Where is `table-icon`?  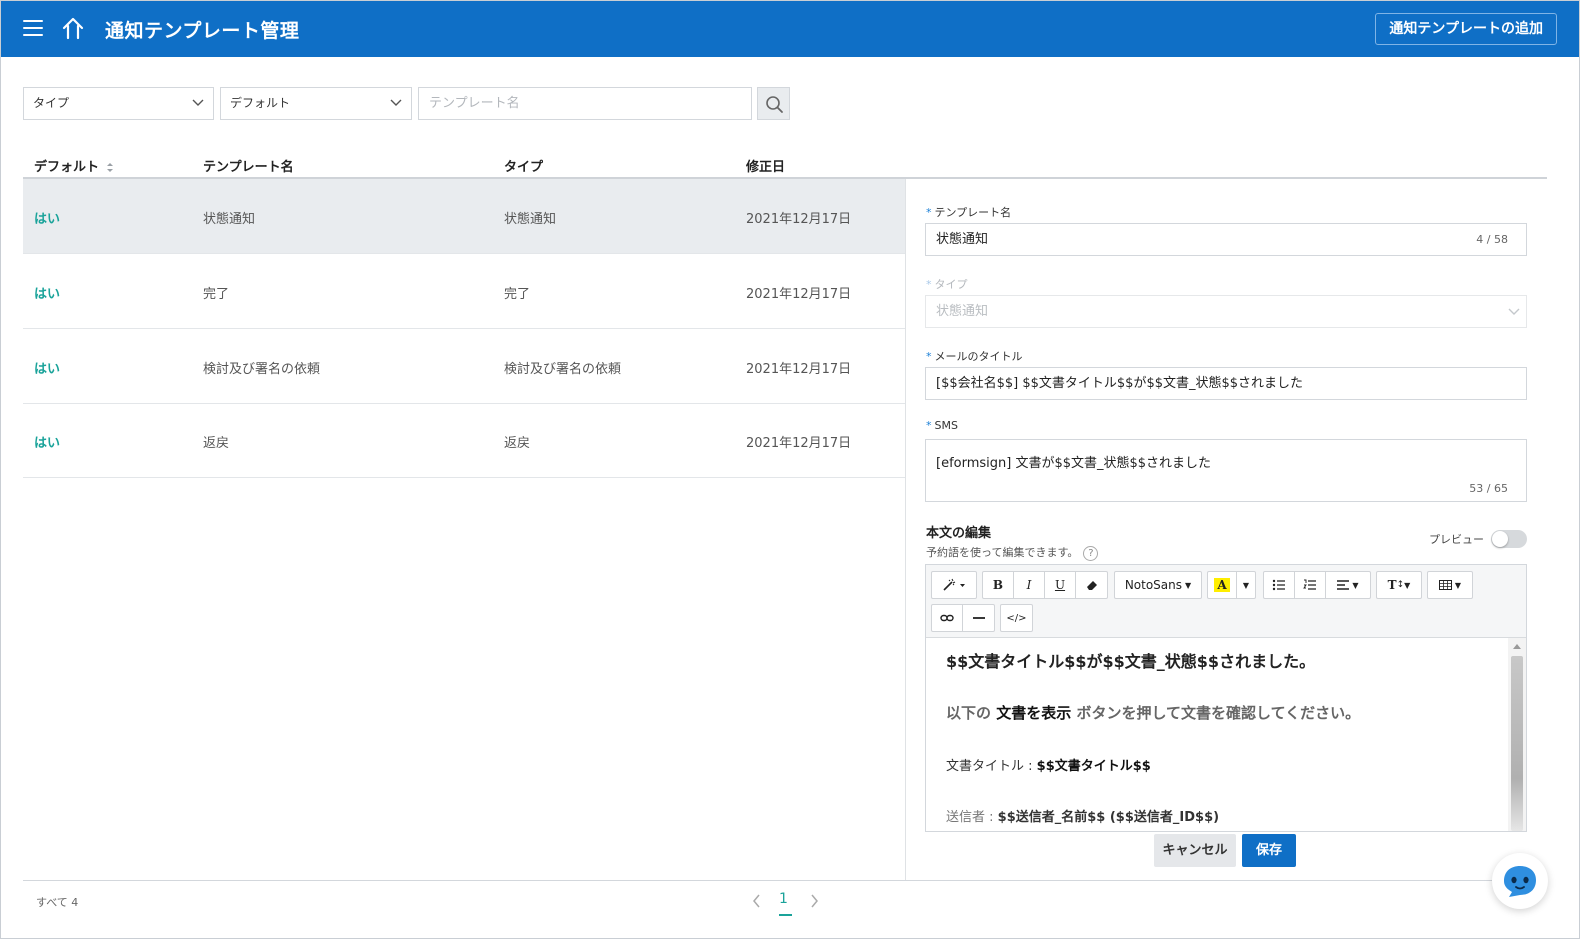 table-icon is located at coordinates (1445, 585).